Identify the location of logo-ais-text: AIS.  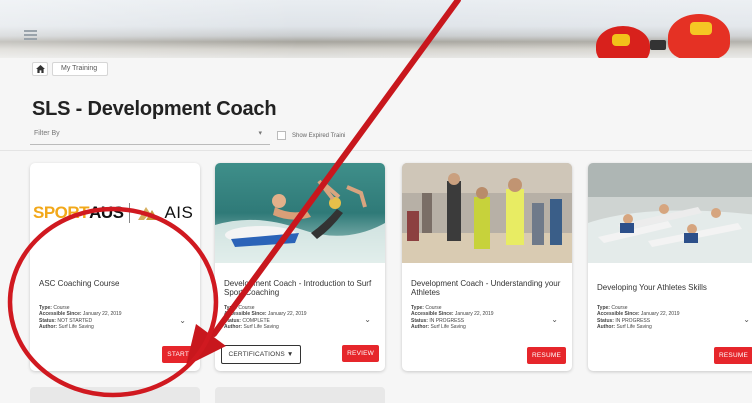
(179, 212).